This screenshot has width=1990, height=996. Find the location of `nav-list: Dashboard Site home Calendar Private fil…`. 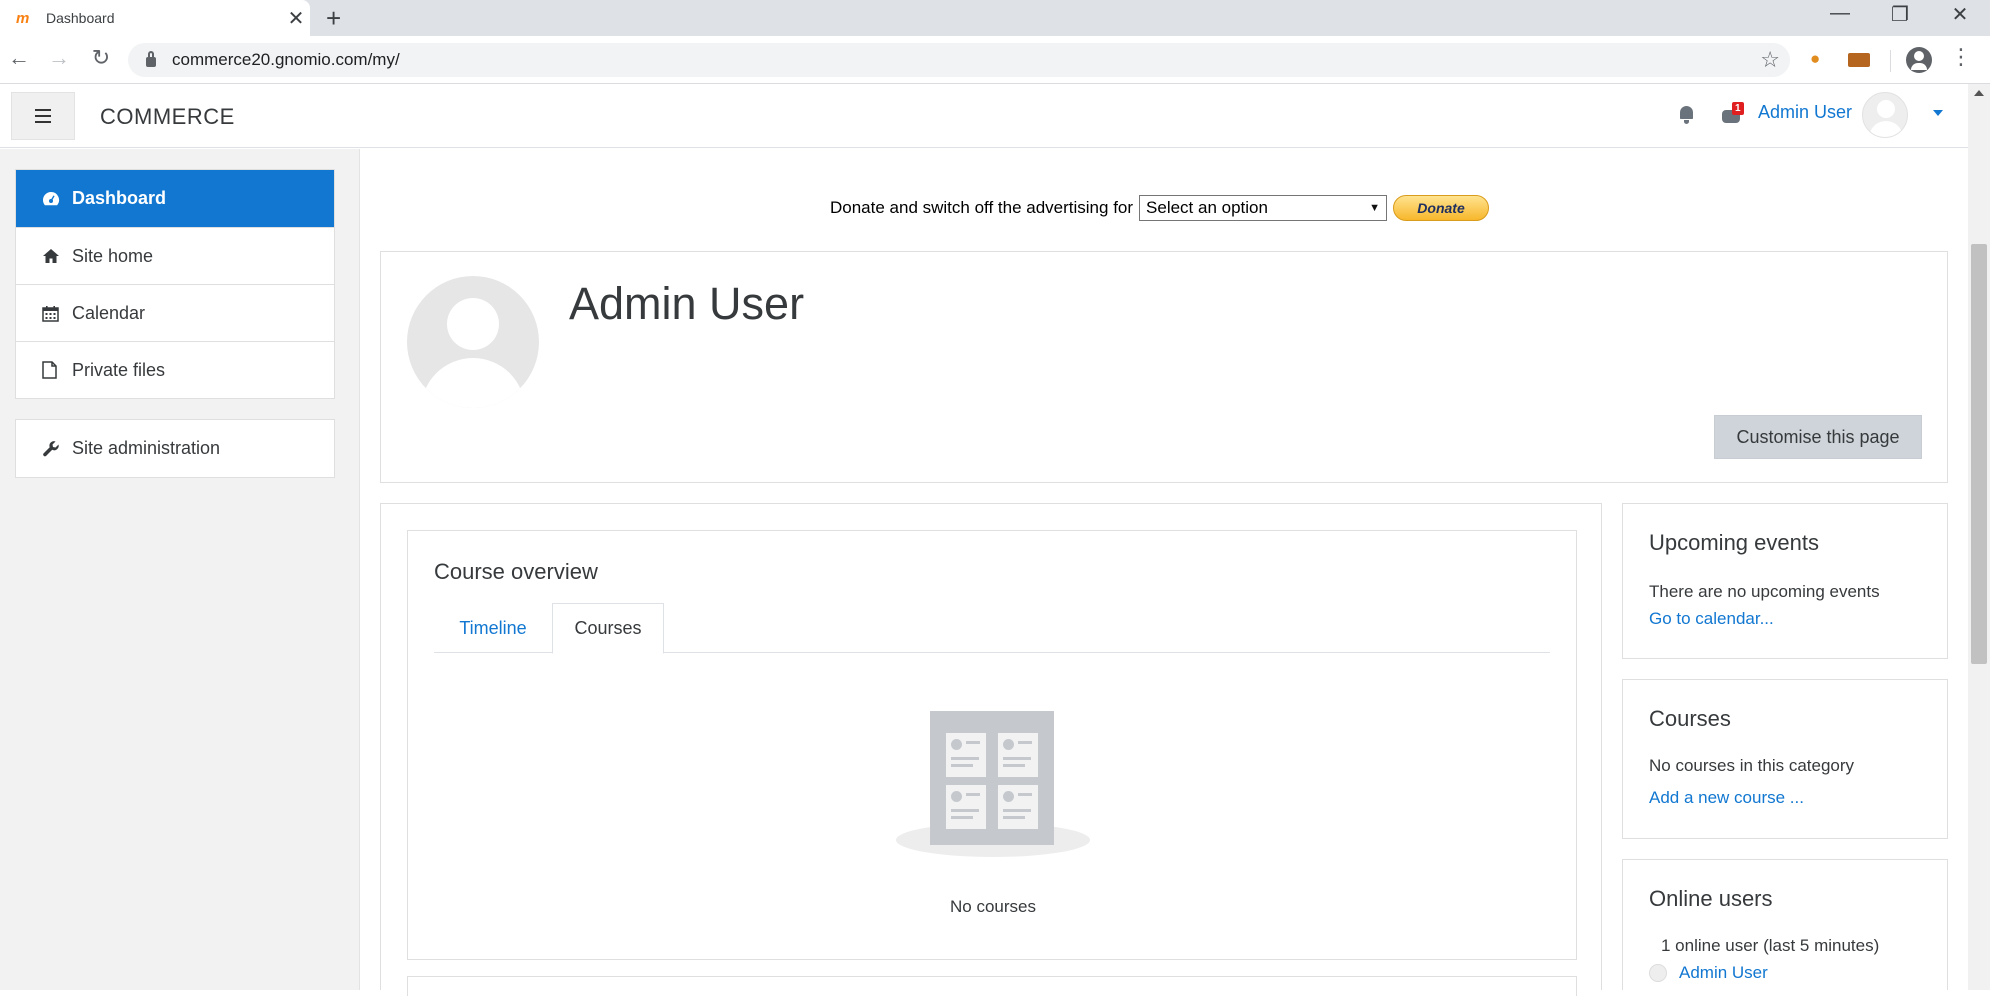

nav-list: Dashboard Site home Calendar Private fil… is located at coordinates (175, 284).